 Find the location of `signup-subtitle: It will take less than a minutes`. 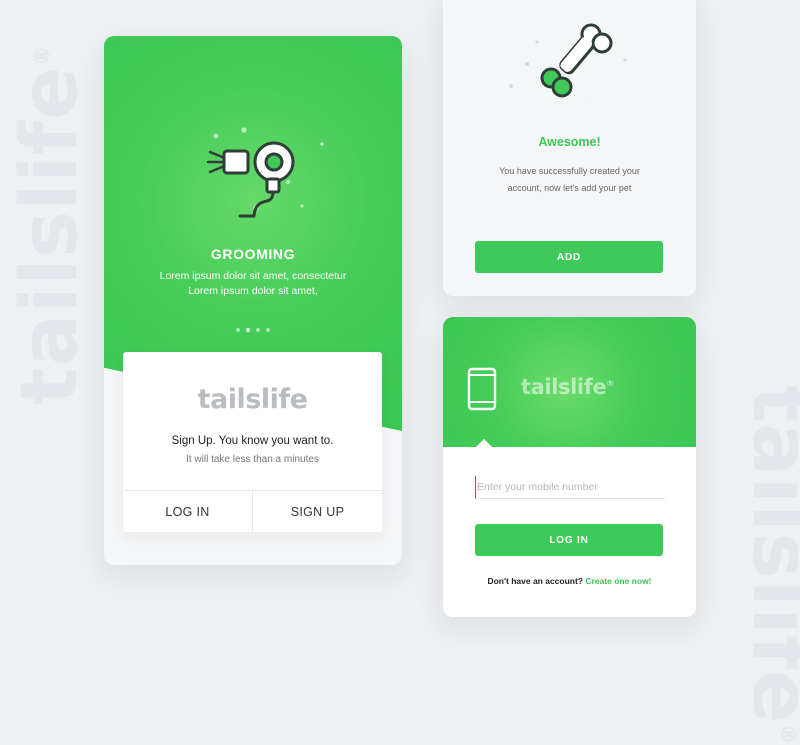

signup-subtitle: It will take less than a minutes is located at coordinates (252, 459).